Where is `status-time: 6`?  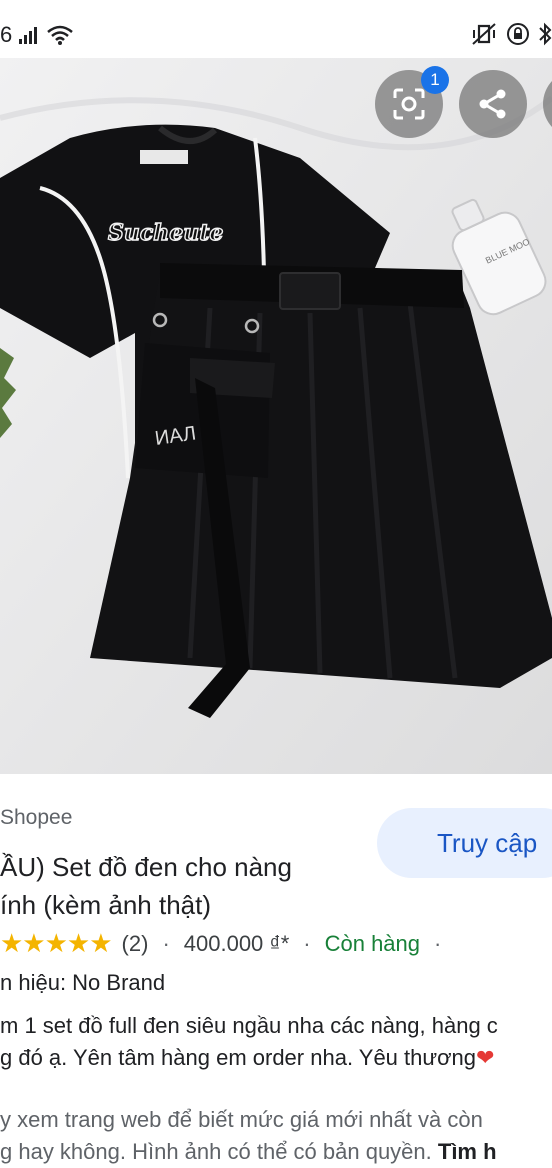
status-time: 6 is located at coordinates (6, 34).